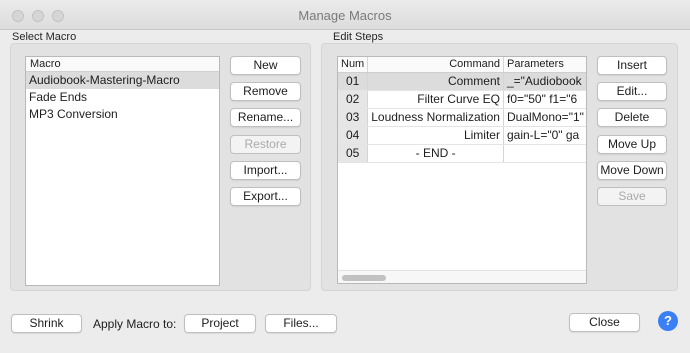 The height and width of the screenshot is (353, 690). Describe the element at coordinates (435, 117) in the screenshot. I see `step-command: Loudness Normalization` at that location.